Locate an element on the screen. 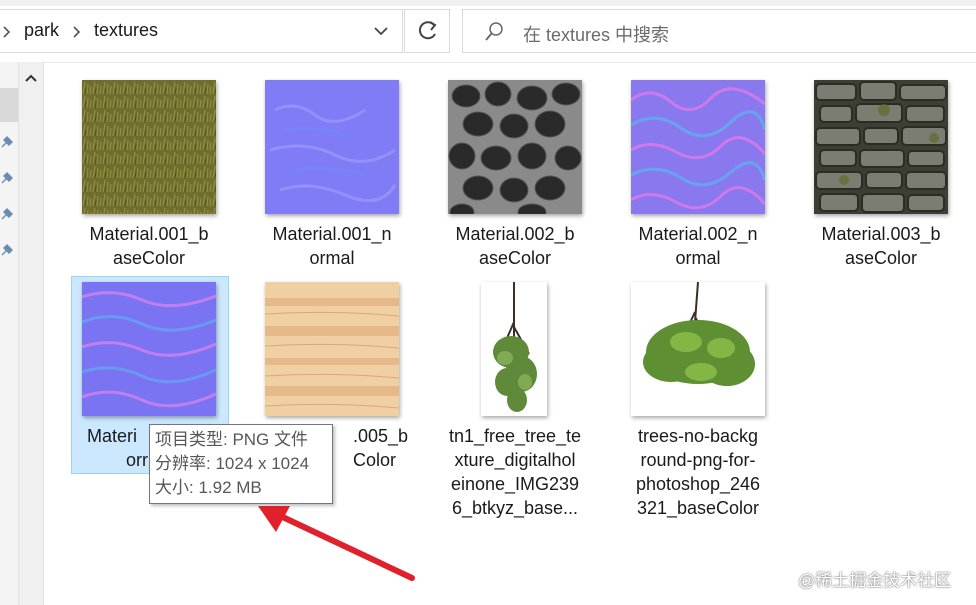  file-name: Material.001_n ormal is located at coordinates (332, 246).